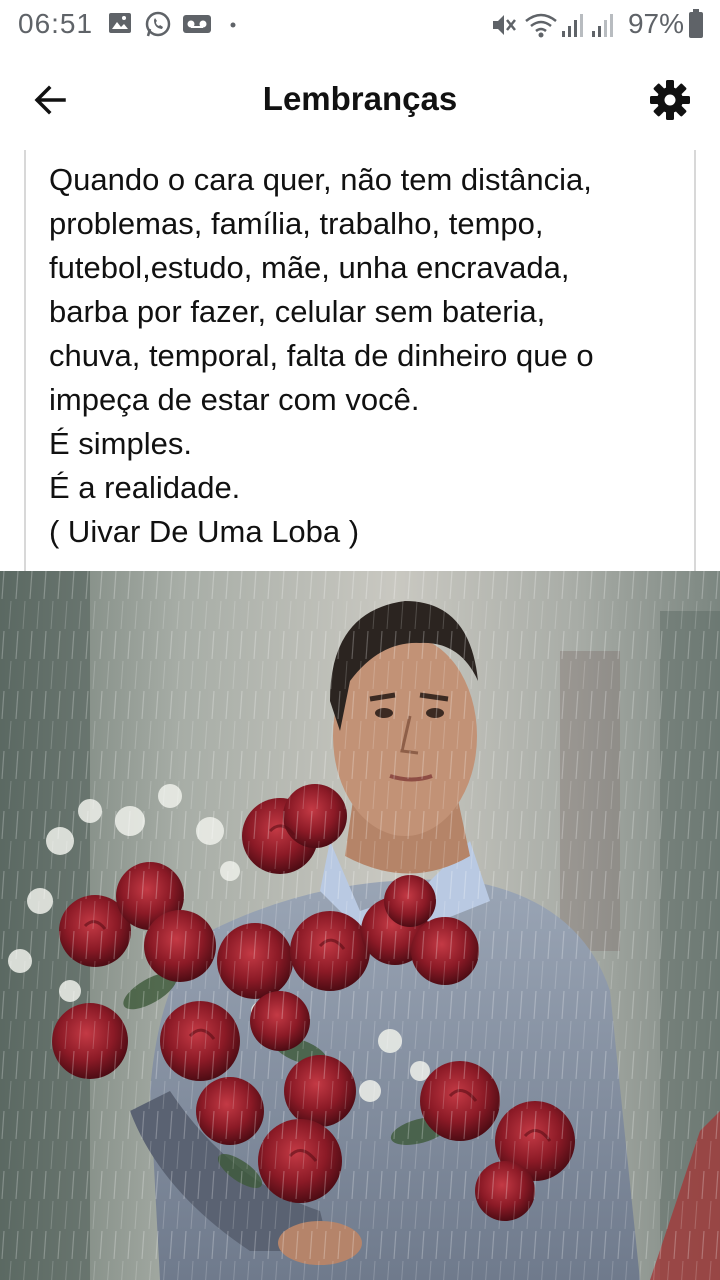 This screenshot has height=1280, width=720. I want to click on page-title: Lembranças, so click(360, 98).